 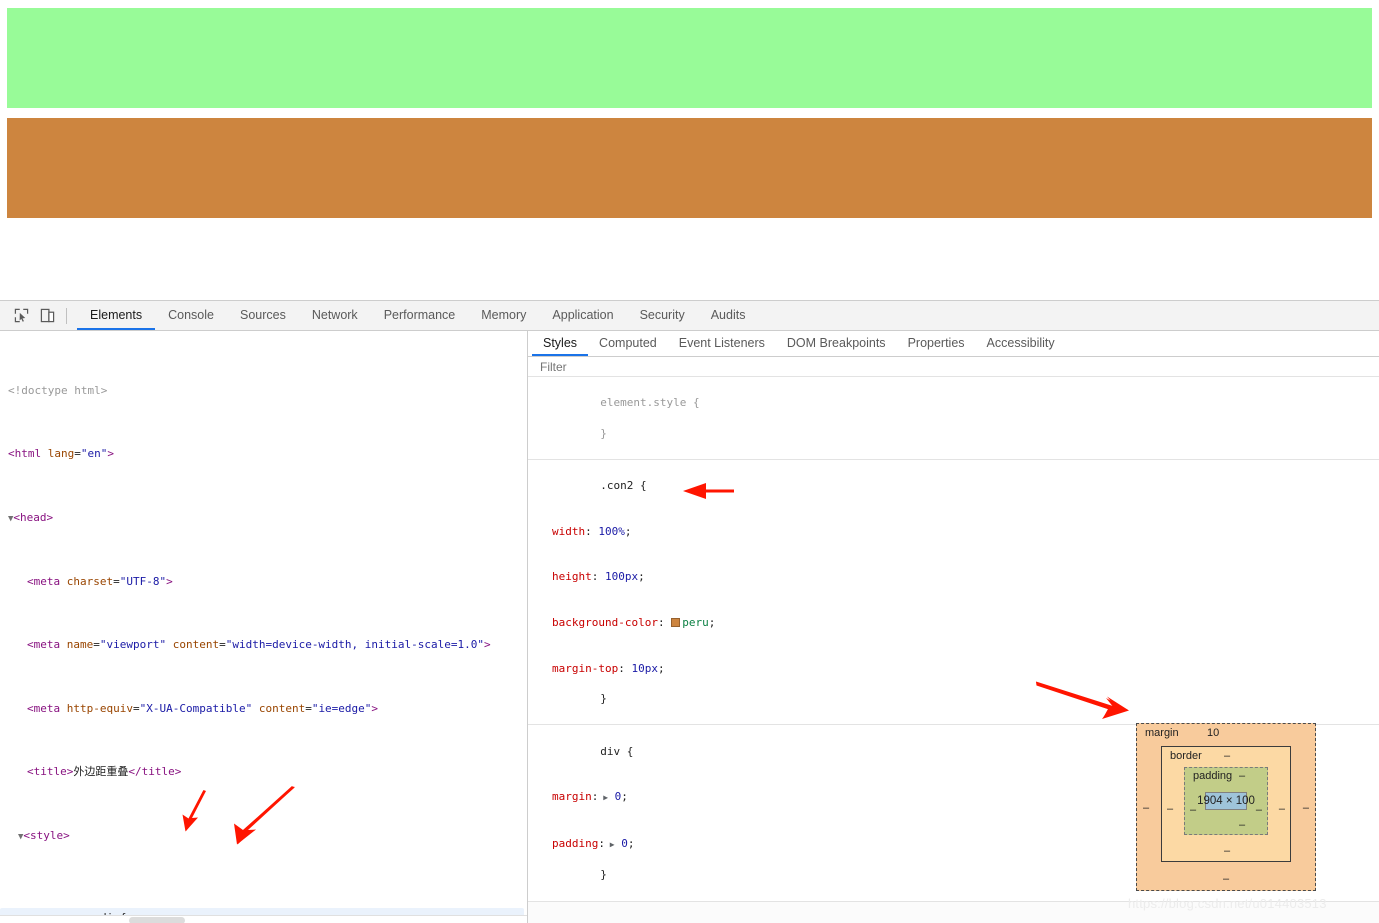 I want to click on attr-lang: lang, so click(x=61, y=454).